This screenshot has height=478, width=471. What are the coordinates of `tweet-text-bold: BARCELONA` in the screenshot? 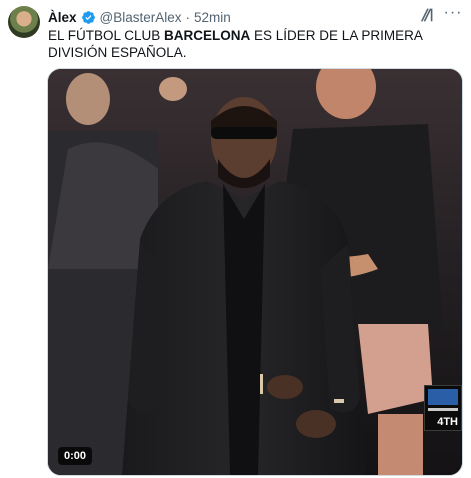 It's located at (207, 35).